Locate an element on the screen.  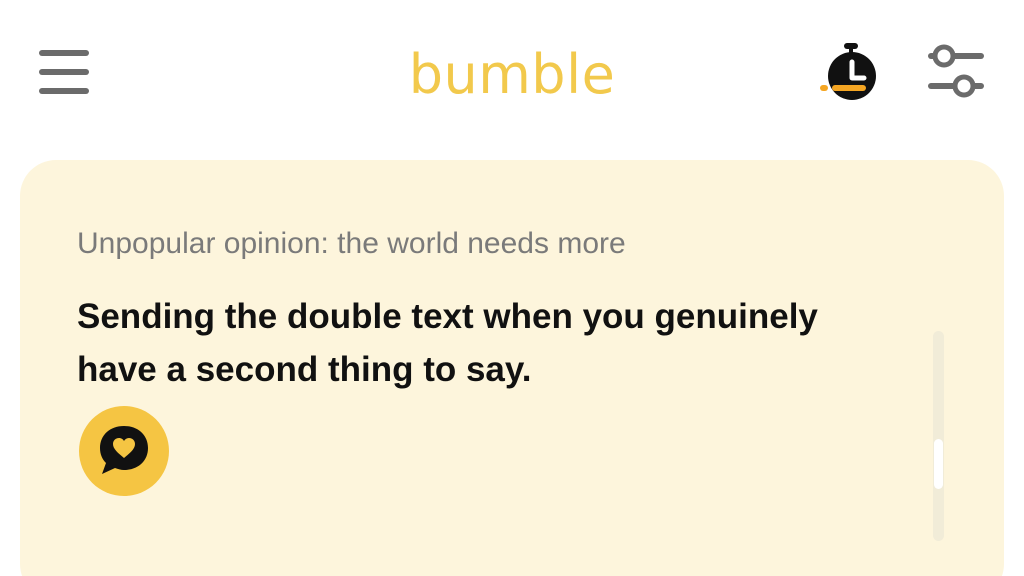
react-to-prompt-button is located at coordinates (124, 451).